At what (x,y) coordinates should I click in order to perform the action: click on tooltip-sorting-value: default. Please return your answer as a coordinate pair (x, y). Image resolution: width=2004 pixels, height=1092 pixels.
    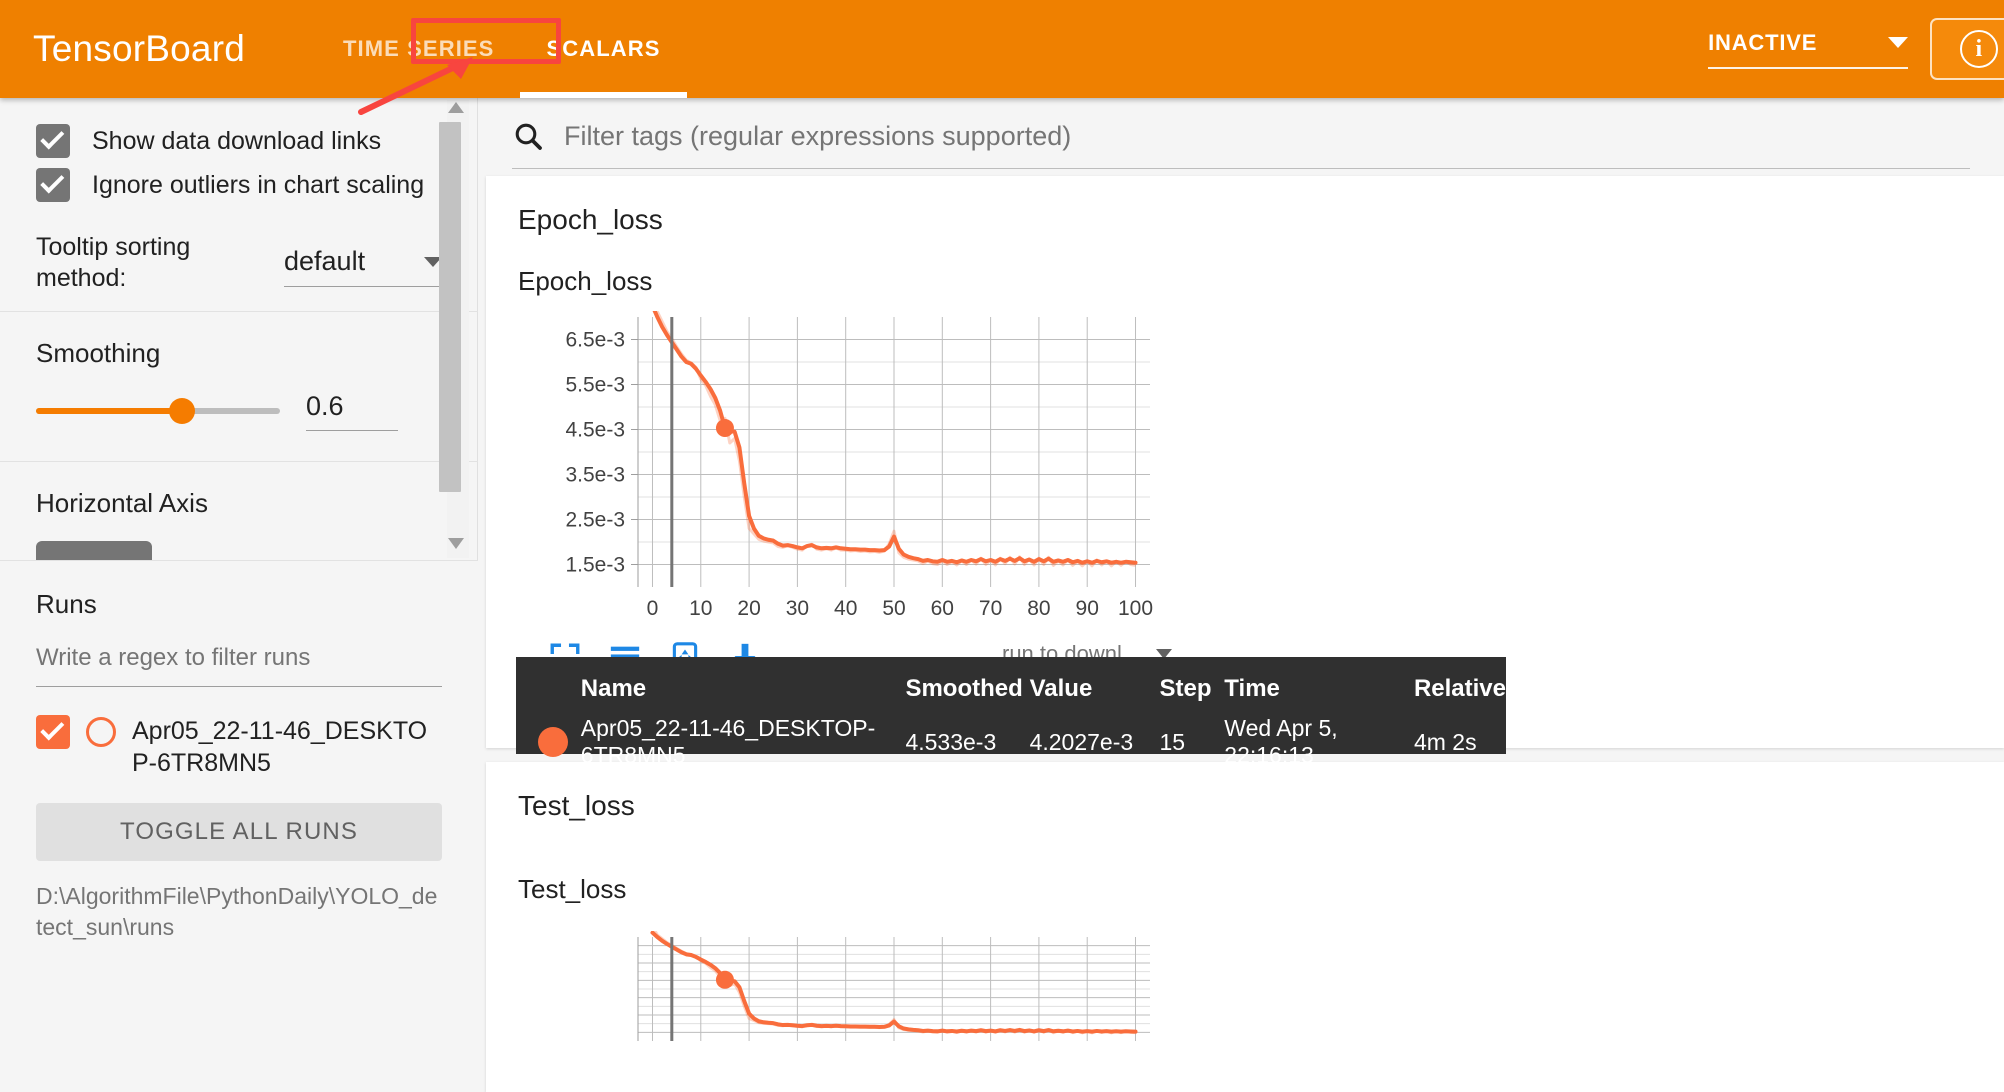
    Looking at the image, I should click on (325, 261).